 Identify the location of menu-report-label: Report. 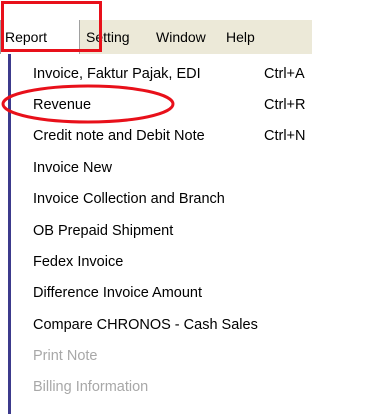
(26, 37).